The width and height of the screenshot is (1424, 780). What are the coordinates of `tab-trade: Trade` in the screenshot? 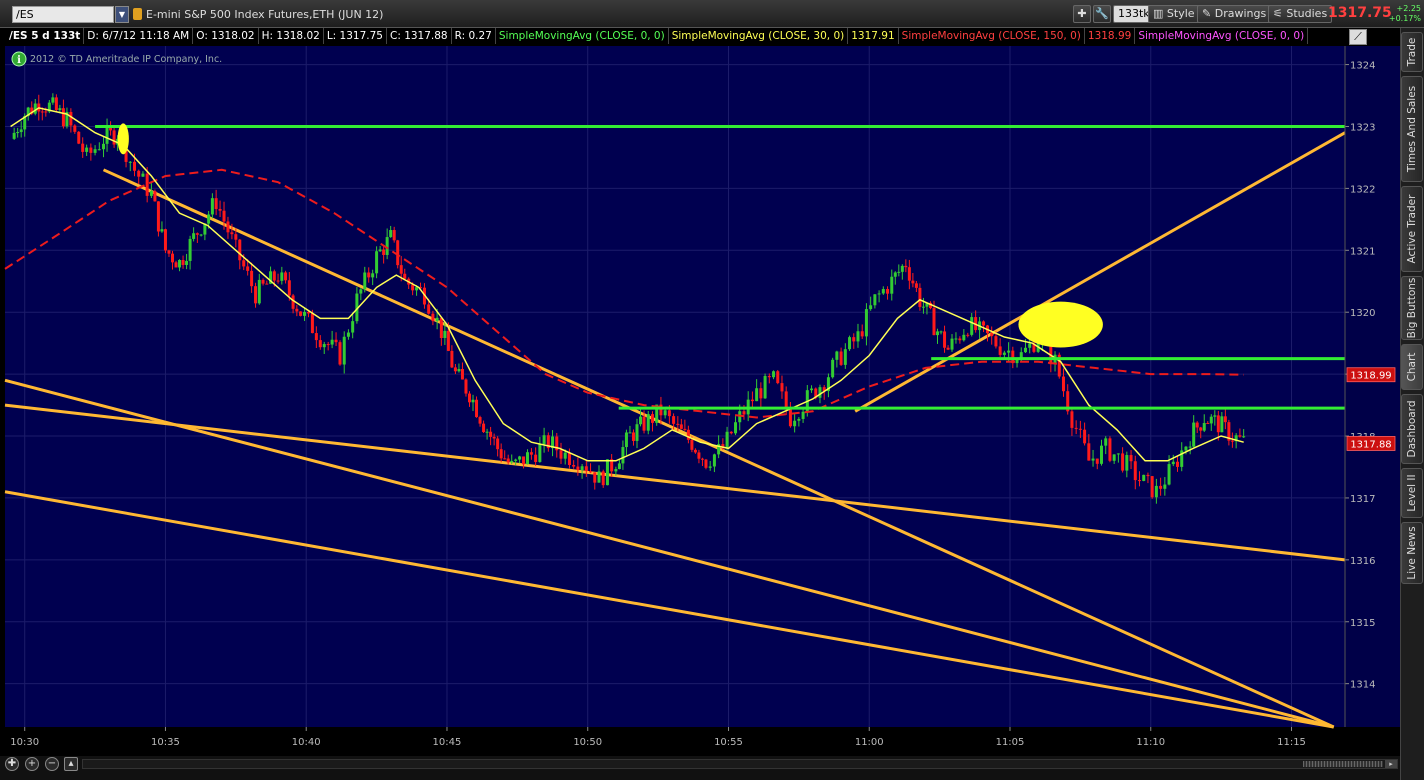 It's located at (1412, 52).